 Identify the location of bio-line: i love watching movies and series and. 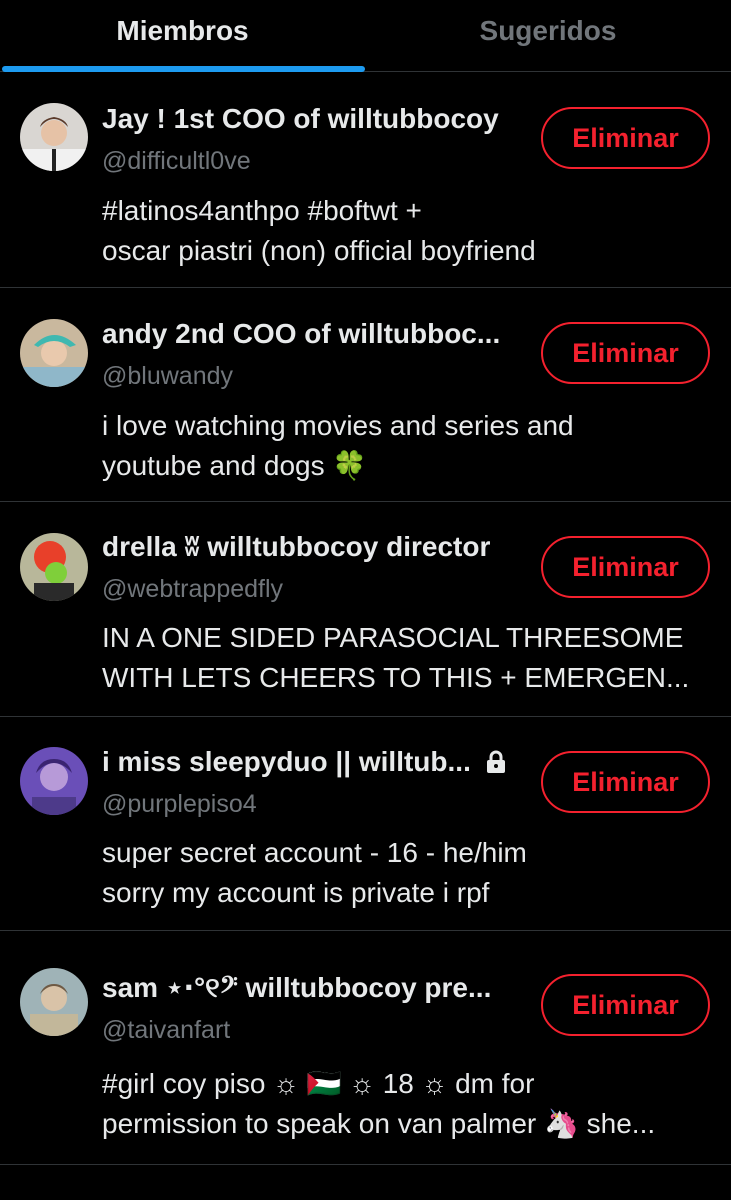
(338, 425).